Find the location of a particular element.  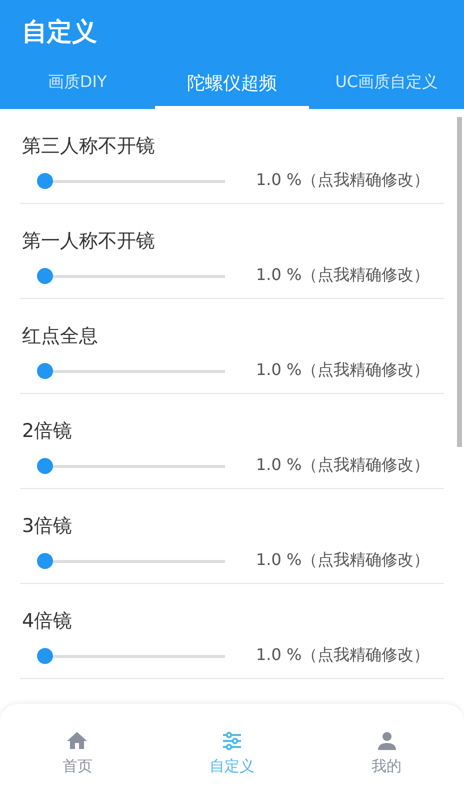

app-title: 自定义 is located at coordinates (59, 32).